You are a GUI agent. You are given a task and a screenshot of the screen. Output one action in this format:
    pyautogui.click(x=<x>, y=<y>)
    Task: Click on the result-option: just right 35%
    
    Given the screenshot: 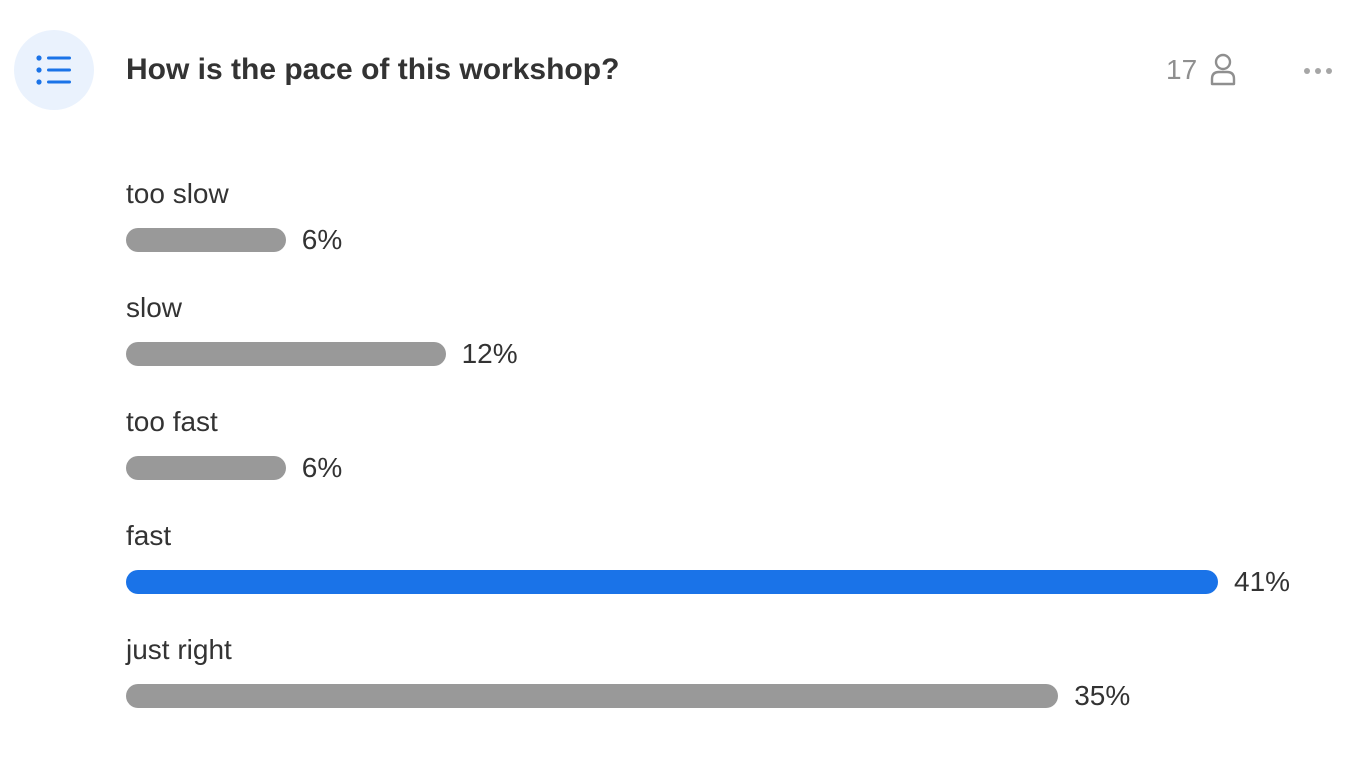 What is the action you would take?
    pyautogui.click(x=726, y=689)
    